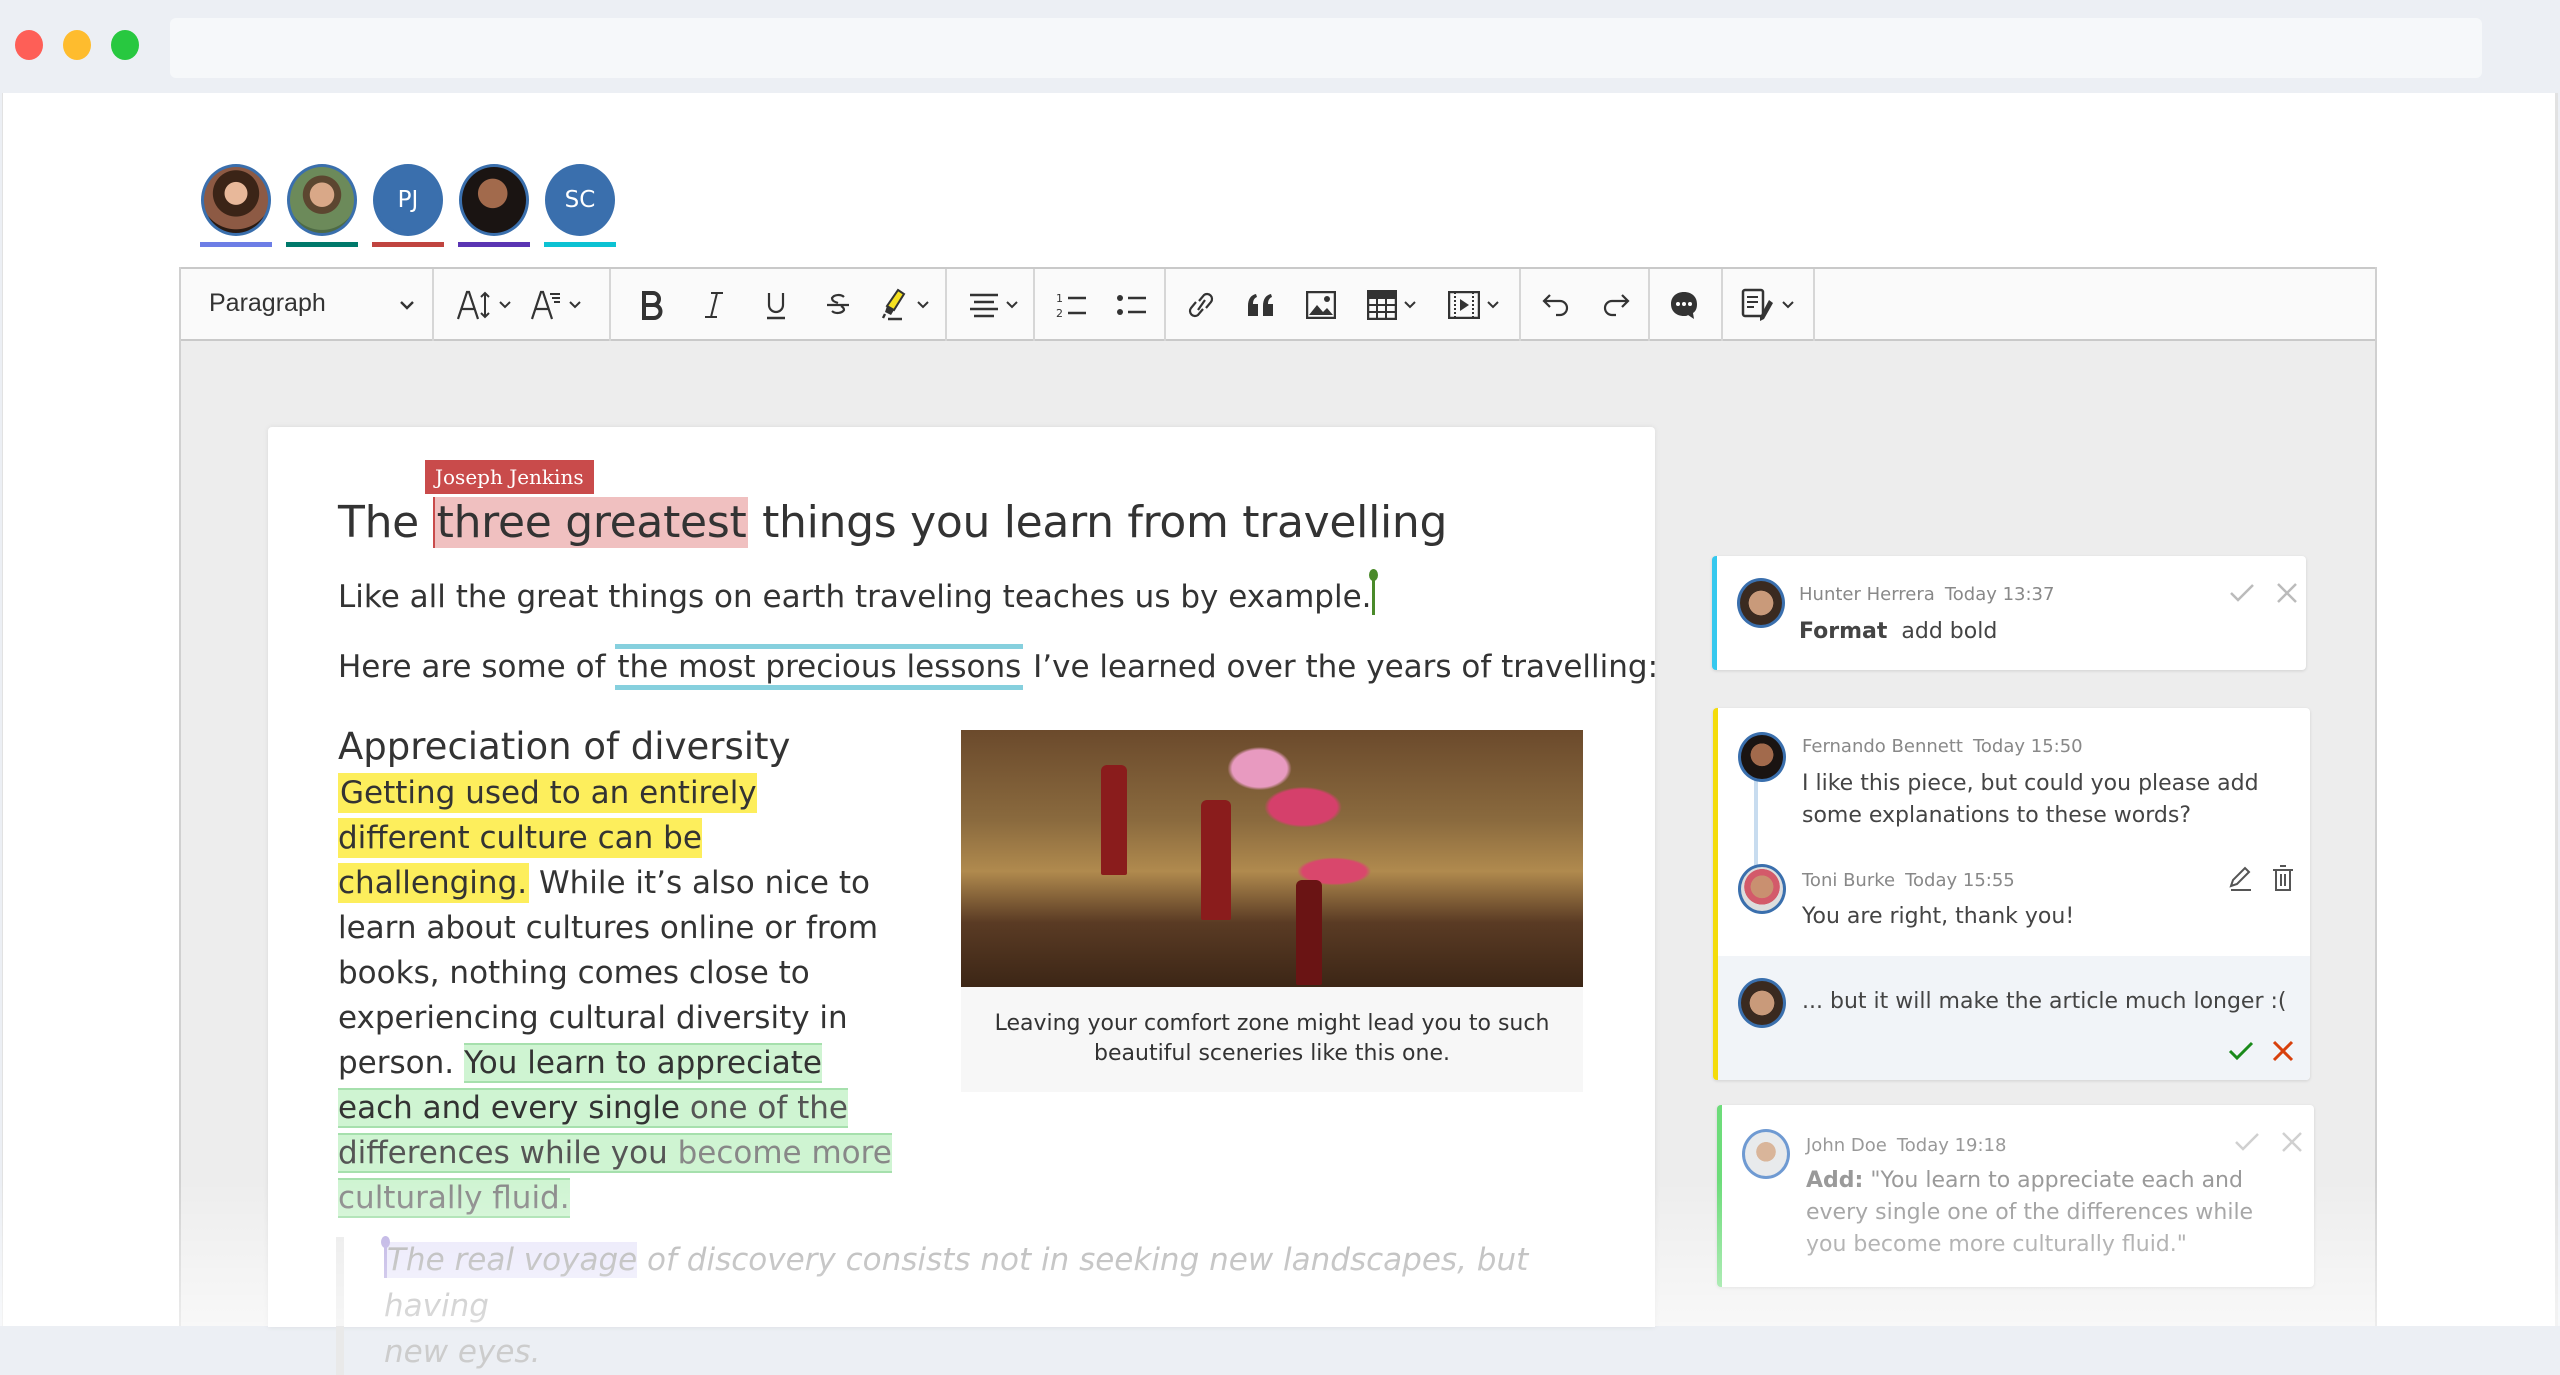 The height and width of the screenshot is (1375, 2560). What do you see at coordinates (1059, 313) in the screenshot?
I see `svg-text: 2` at bounding box center [1059, 313].